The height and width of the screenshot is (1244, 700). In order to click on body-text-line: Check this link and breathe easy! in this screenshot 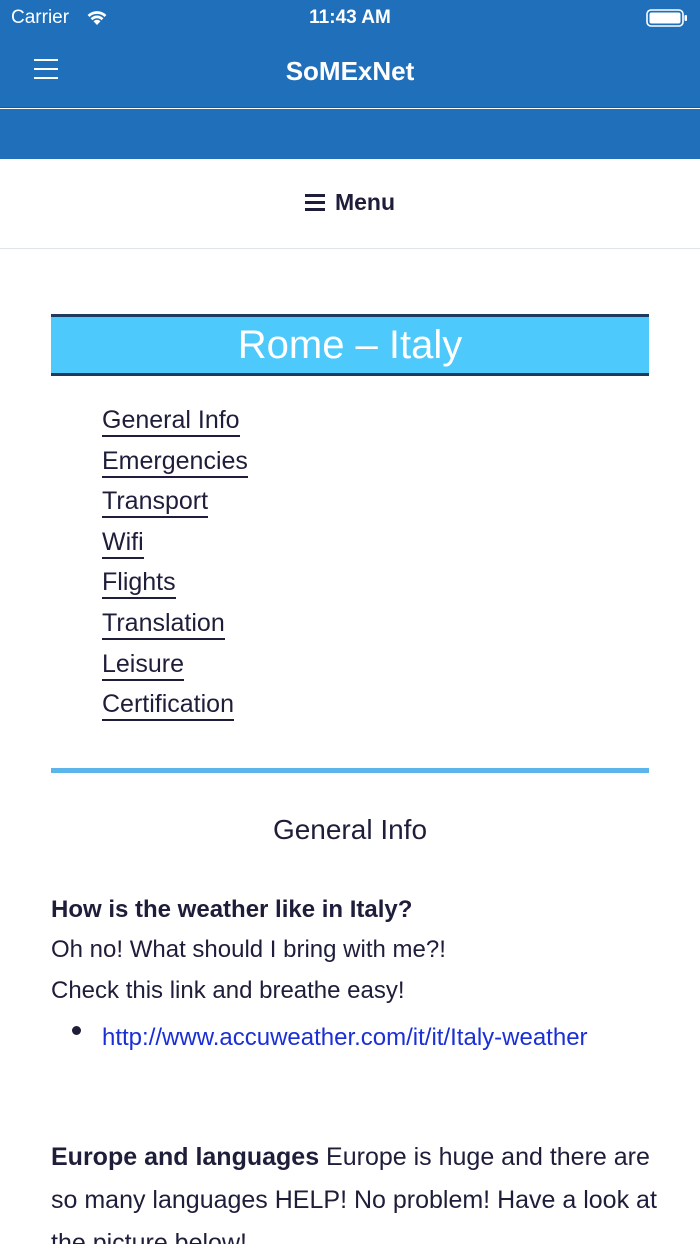, I will do `click(228, 990)`.